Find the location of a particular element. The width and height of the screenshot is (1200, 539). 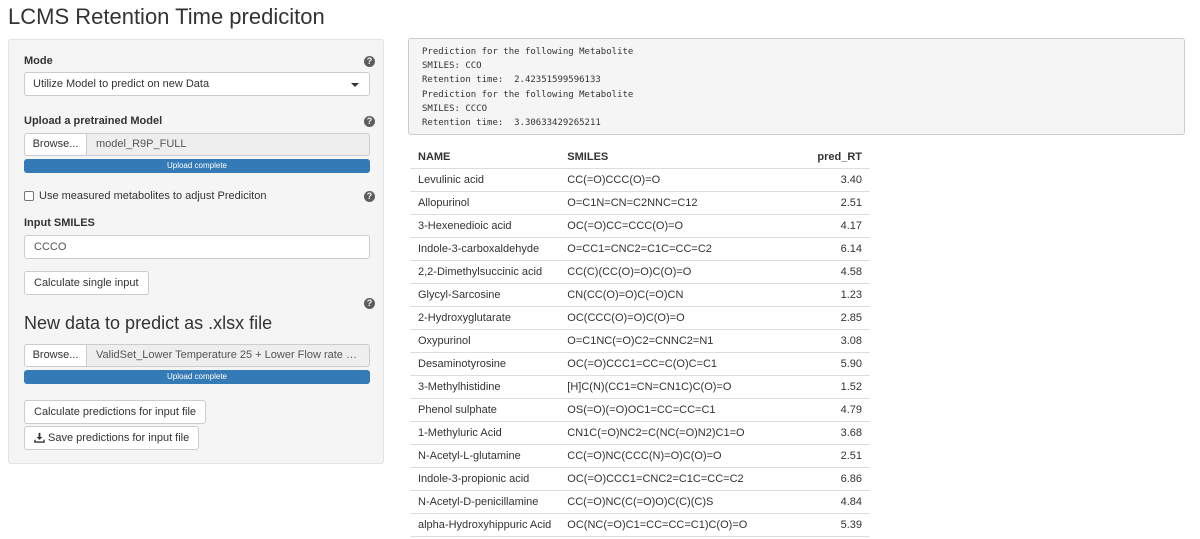

cell-smiles: O=CC1=CNC2=C1C=CC=C2 is located at coordinates (667, 249).